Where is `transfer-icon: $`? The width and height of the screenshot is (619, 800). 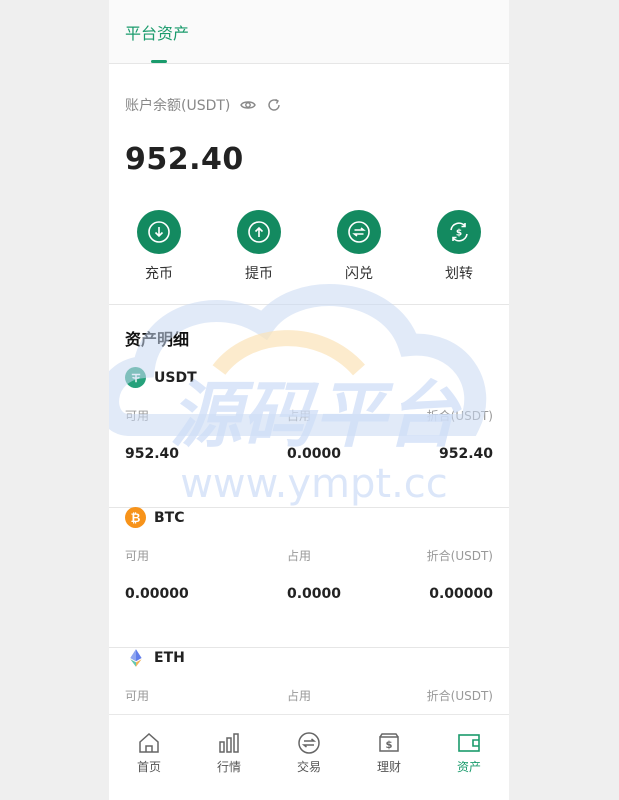
transfer-icon: $ is located at coordinates (459, 232).